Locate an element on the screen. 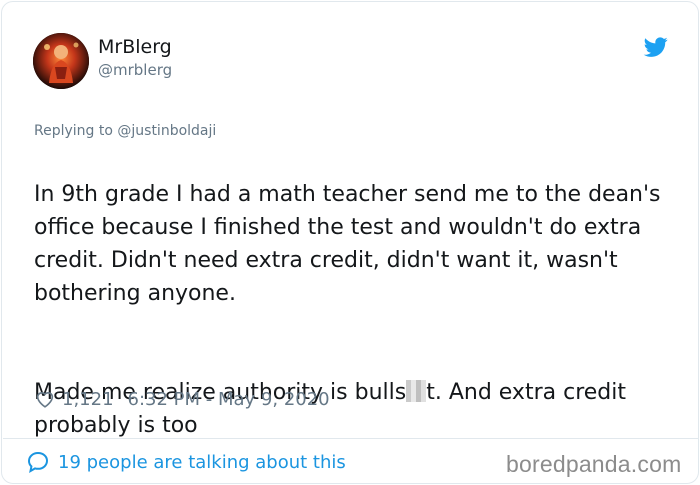  avatar-image is located at coordinates (61, 61).